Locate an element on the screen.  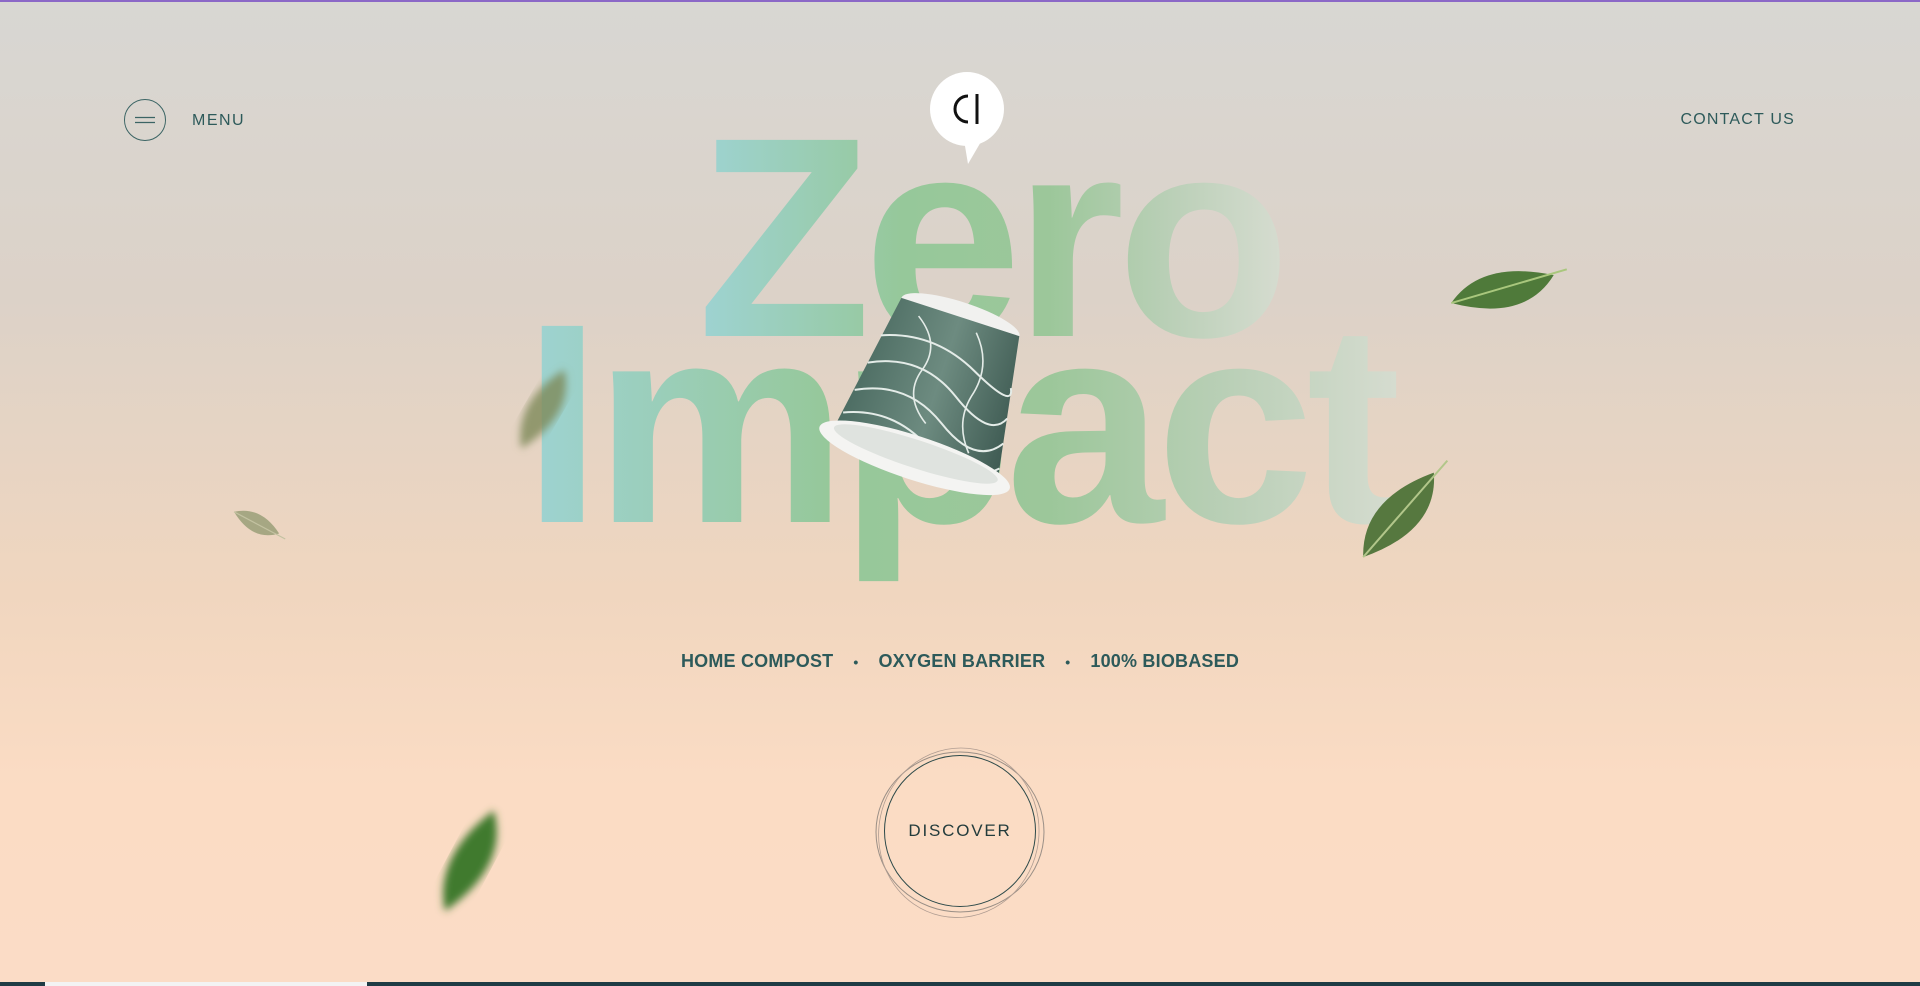
feature-item: HOME COMPOST is located at coordinates (757, 661).